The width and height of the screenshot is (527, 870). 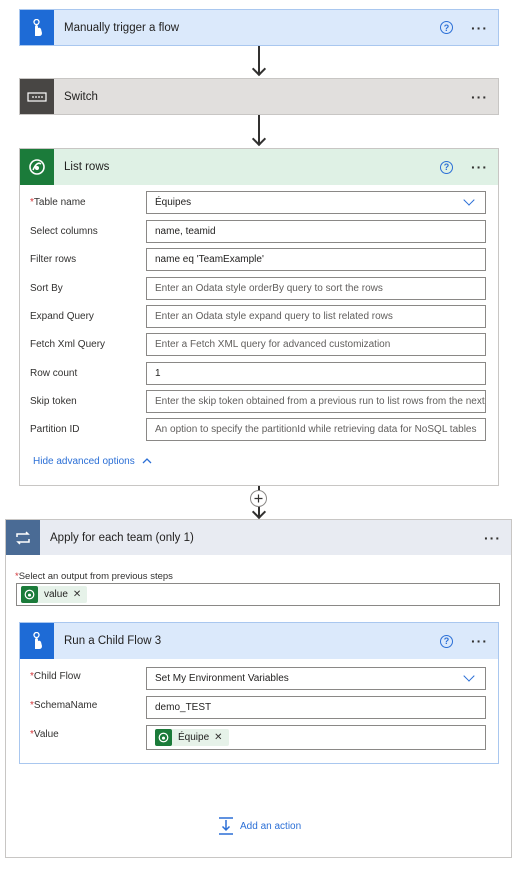 I want to click on schema-name-label: *SchemaName, so click(x=64, y=705).